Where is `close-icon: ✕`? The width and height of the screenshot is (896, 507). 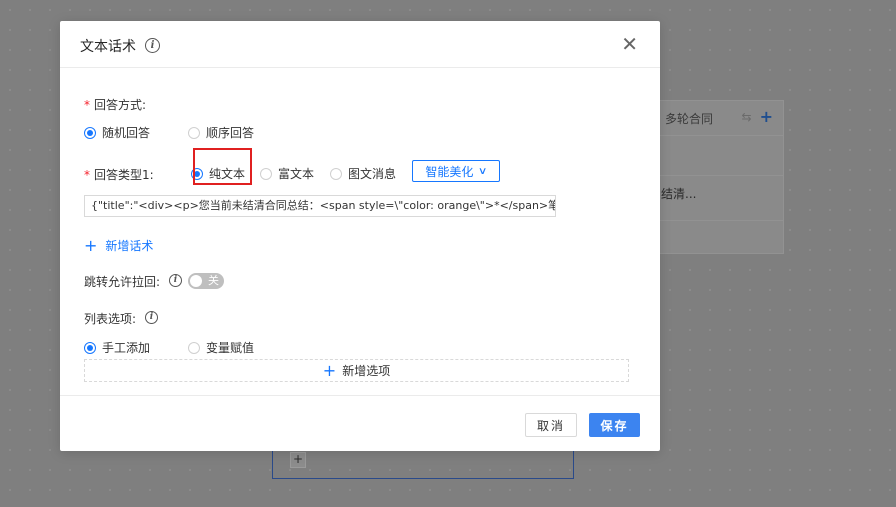
close-icon: ✕ is located at coordinates (629, 44).